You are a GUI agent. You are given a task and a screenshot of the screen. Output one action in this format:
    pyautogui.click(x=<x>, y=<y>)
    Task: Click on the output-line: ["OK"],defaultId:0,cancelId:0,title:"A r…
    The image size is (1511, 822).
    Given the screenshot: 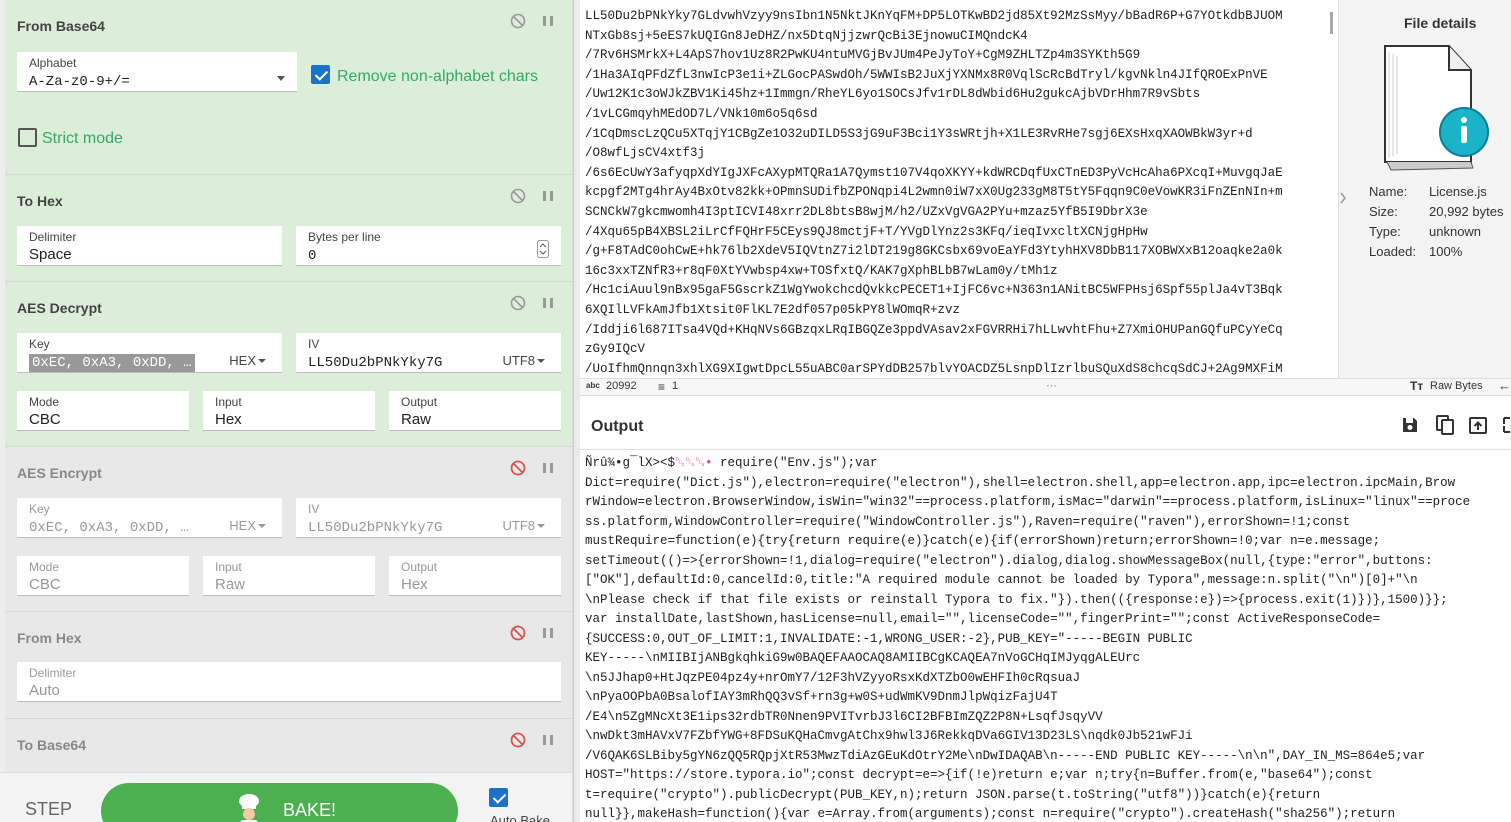 What is the action you would take?
    pyautogui.click(x=1001, y=580)
    